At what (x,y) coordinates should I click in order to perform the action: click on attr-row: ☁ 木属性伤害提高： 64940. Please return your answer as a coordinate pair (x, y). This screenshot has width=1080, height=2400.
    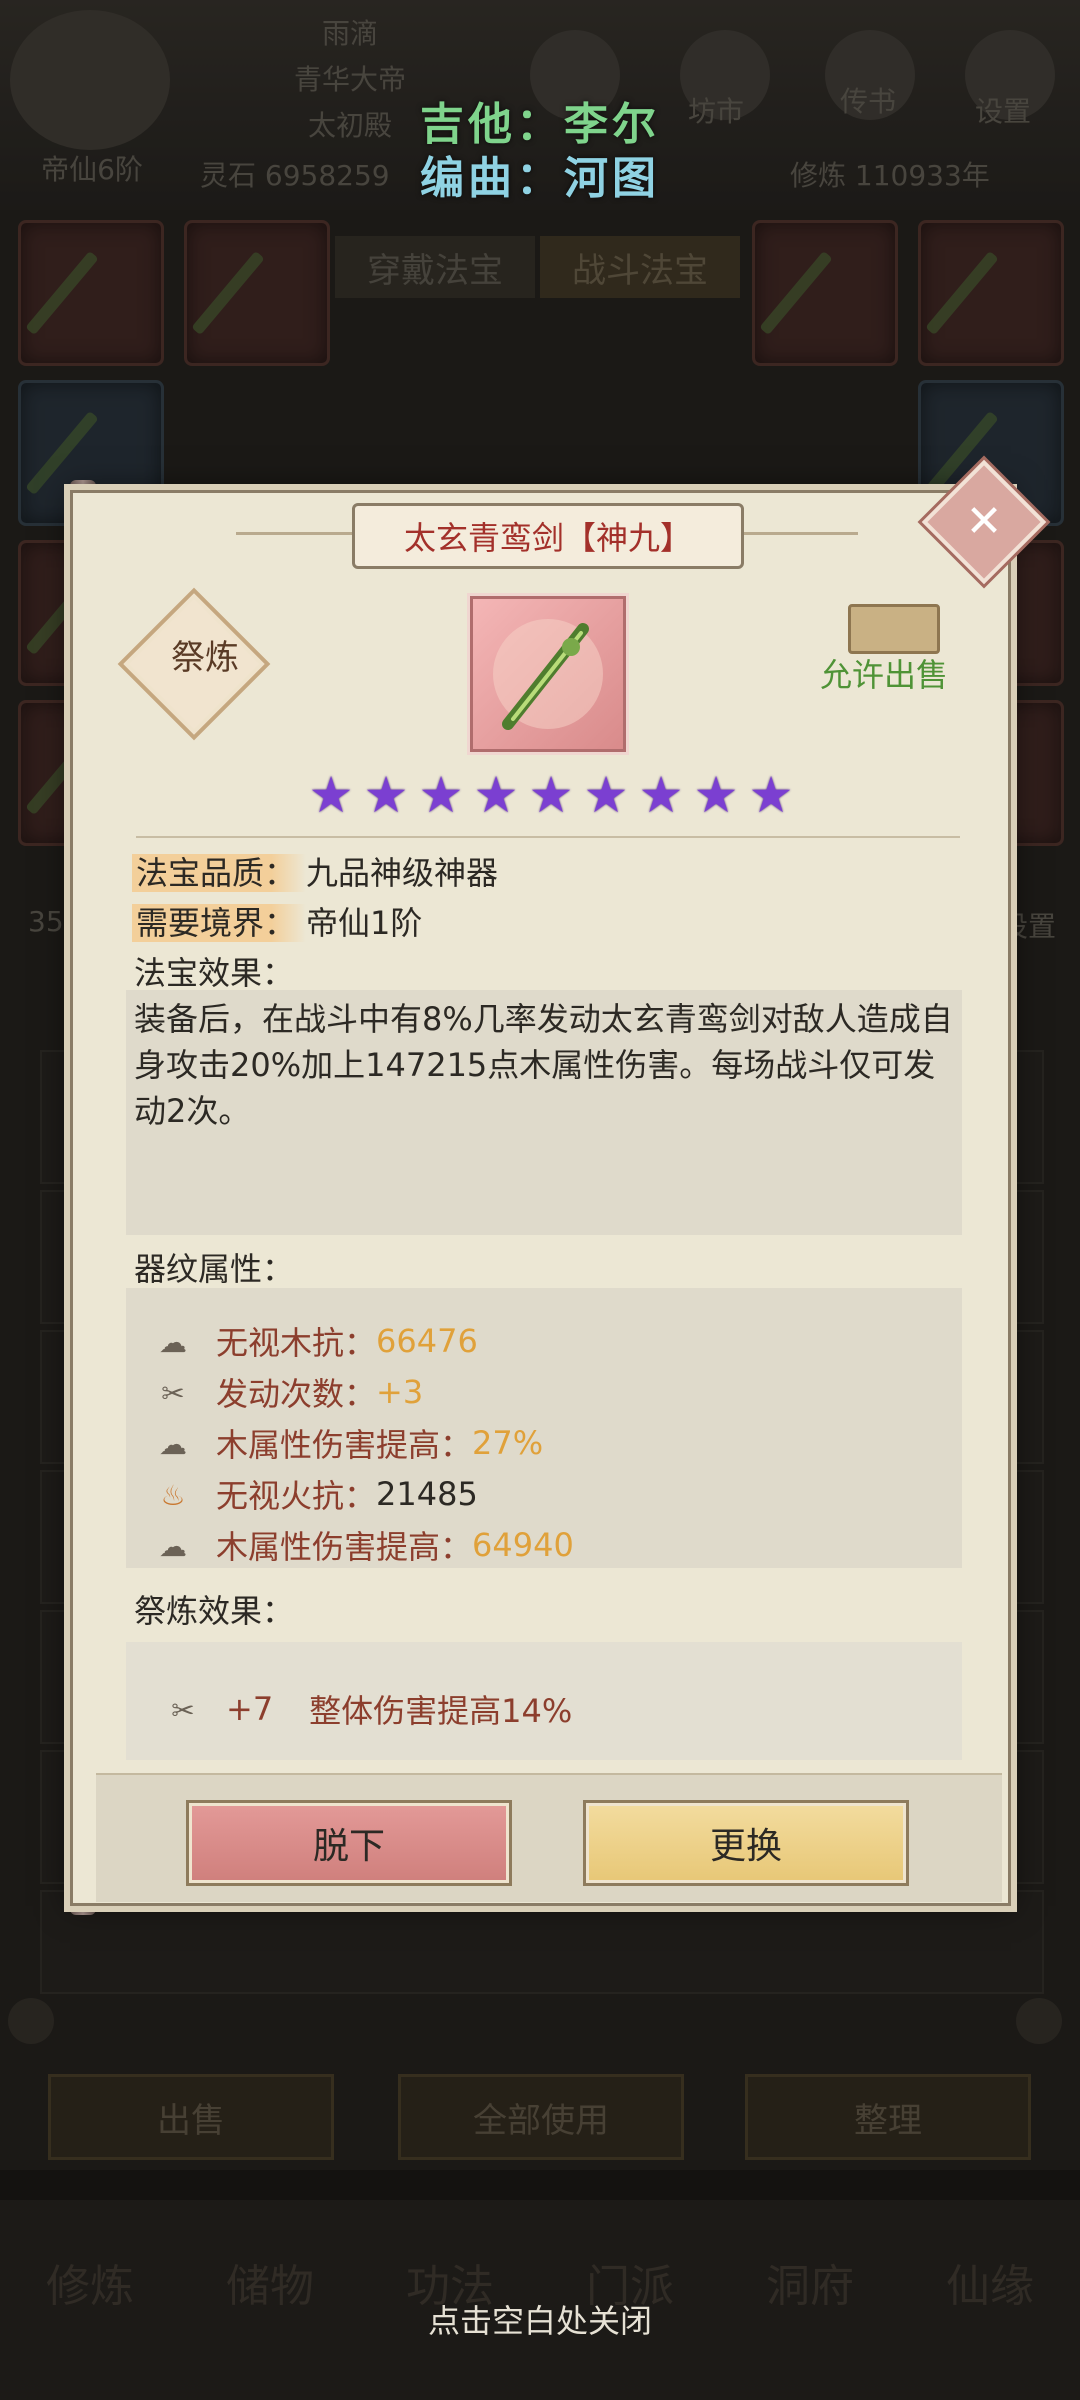
    Looking at the image, I should click on (362, 1545).